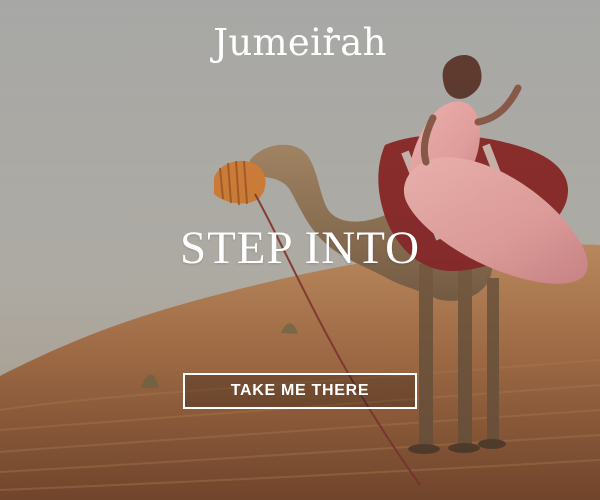  I want to click on take-me-there-button: TAKE ME THERE, so click(300, 391).